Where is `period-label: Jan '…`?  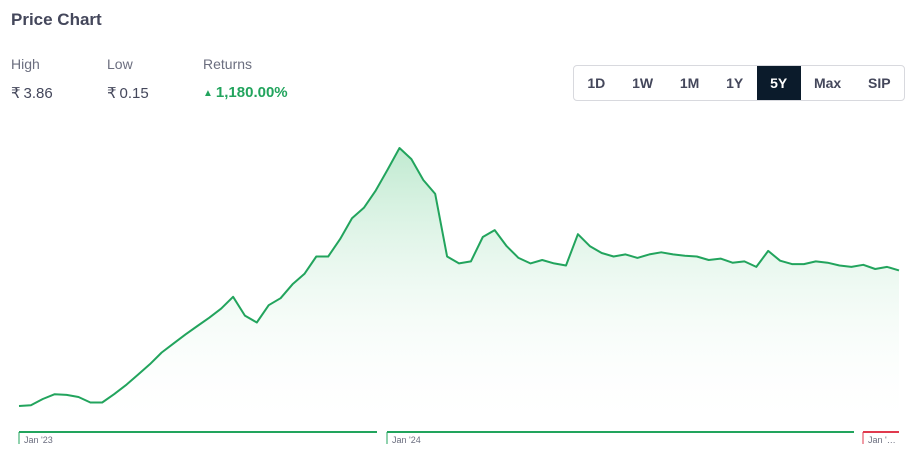 period-label: Jan '… is located at coordinates (882, 440).